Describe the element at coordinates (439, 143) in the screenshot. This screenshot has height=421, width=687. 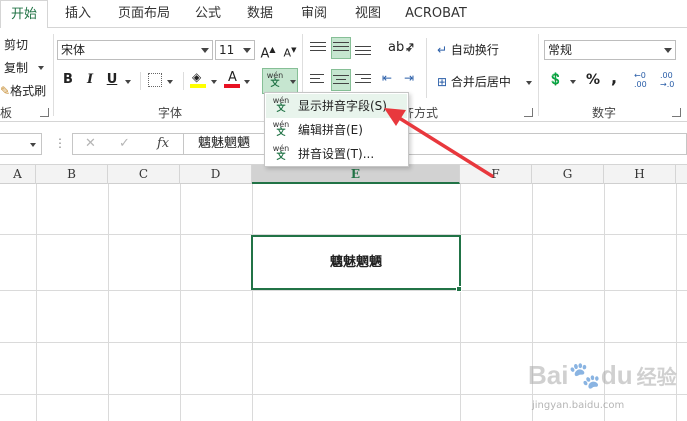
I see `annotation-arrow-icon` at that location.